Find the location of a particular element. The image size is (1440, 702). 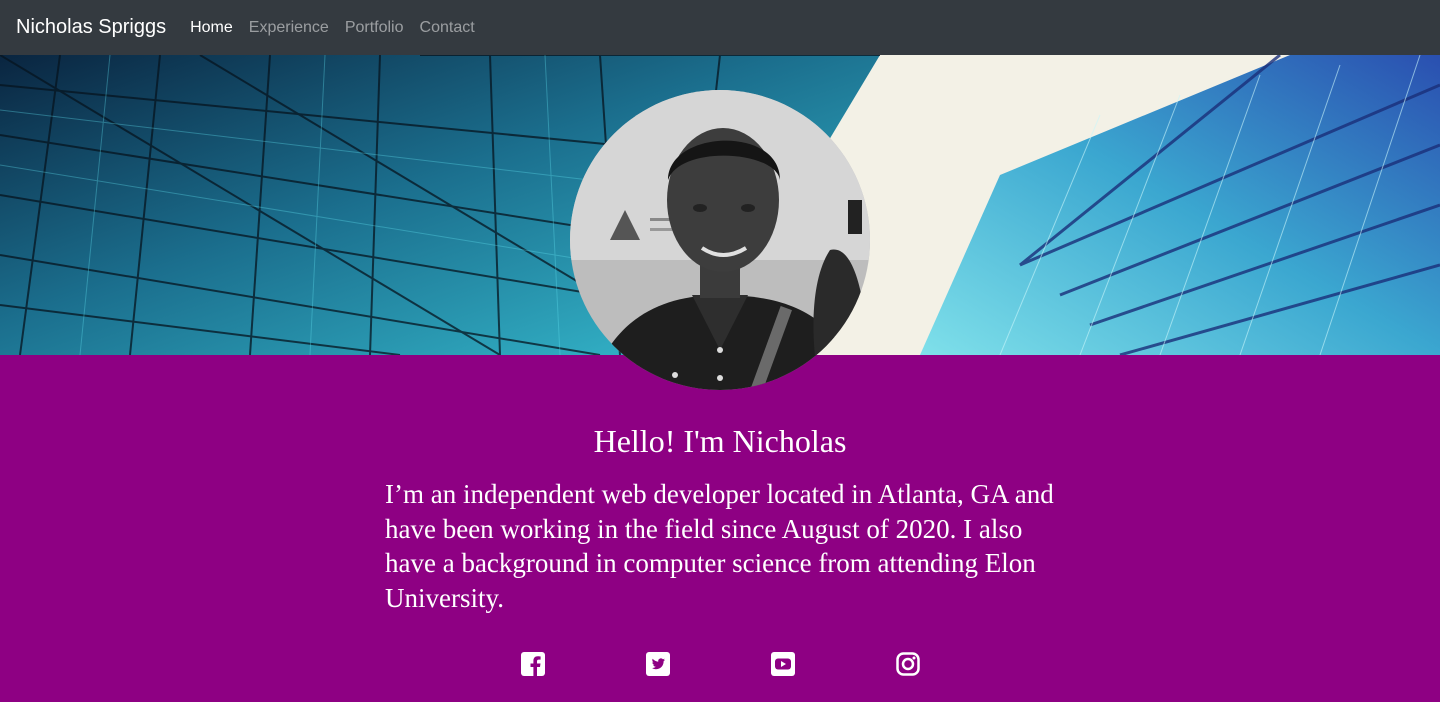

instagram-icon is located at coordinates (908, 664).